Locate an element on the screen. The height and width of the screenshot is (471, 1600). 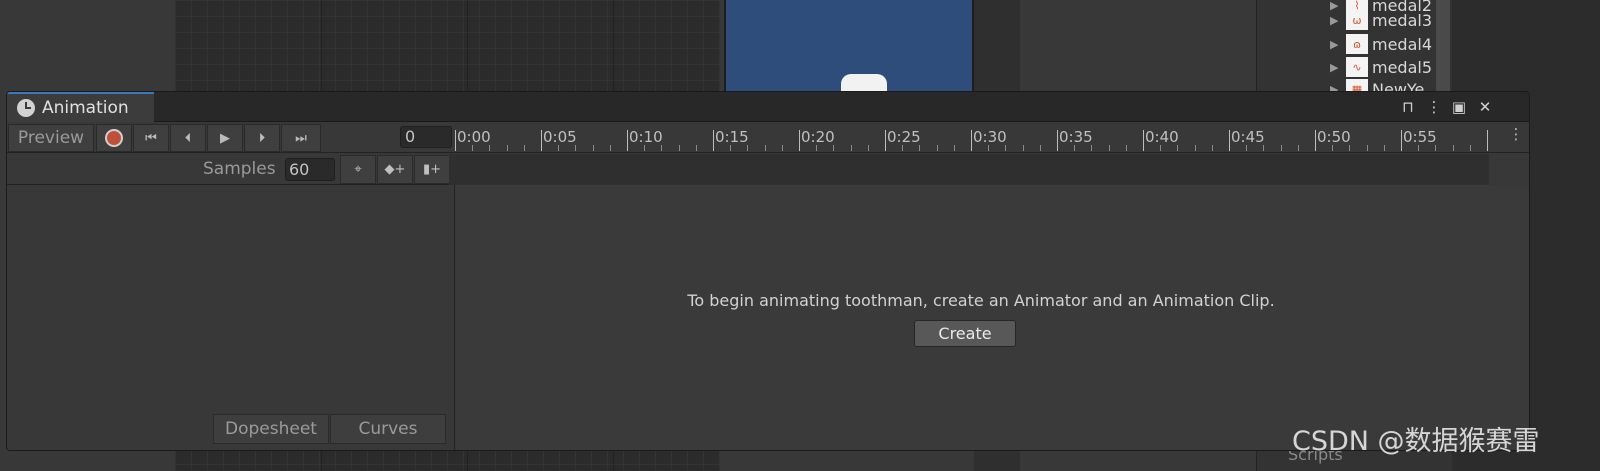
add-event-button: ▮+ is located at coordinates (432, 169).